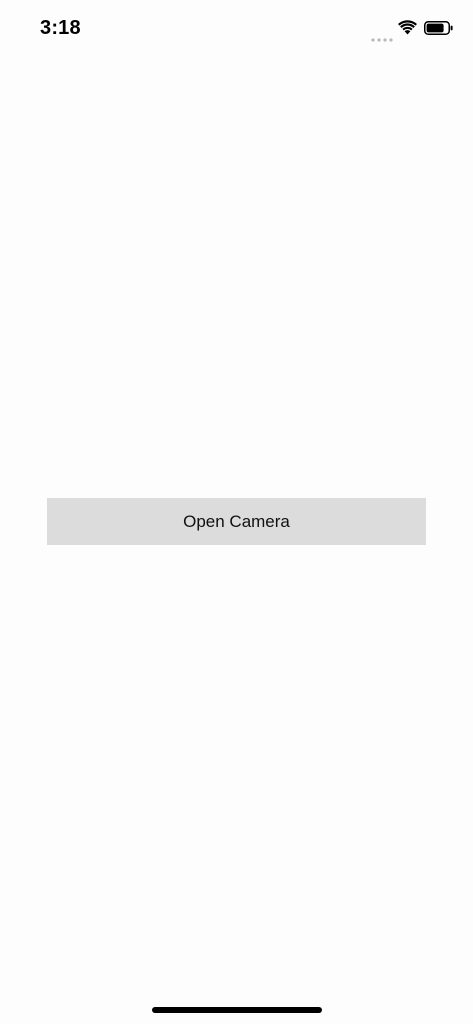 This screenshot has height=1024, width=473. Describe the element at coordinates (407, 27) in the screenshot. I see `wifi-icon` at that location.